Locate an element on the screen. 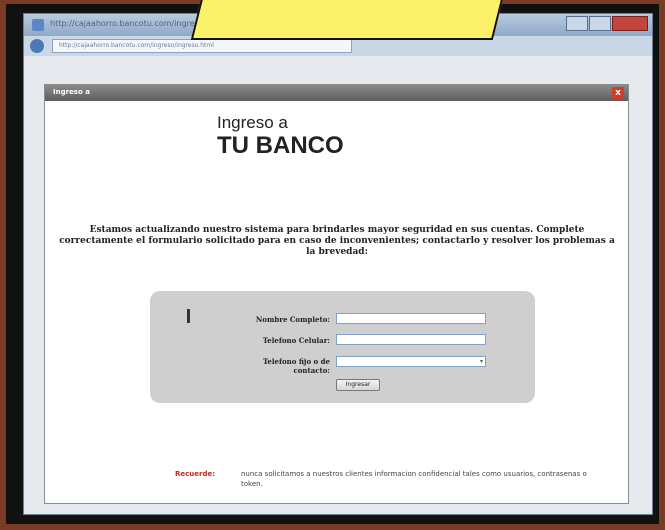 The width and height of the screenshot is (665, 530). minimize-button is located at coordinates (577, 23).